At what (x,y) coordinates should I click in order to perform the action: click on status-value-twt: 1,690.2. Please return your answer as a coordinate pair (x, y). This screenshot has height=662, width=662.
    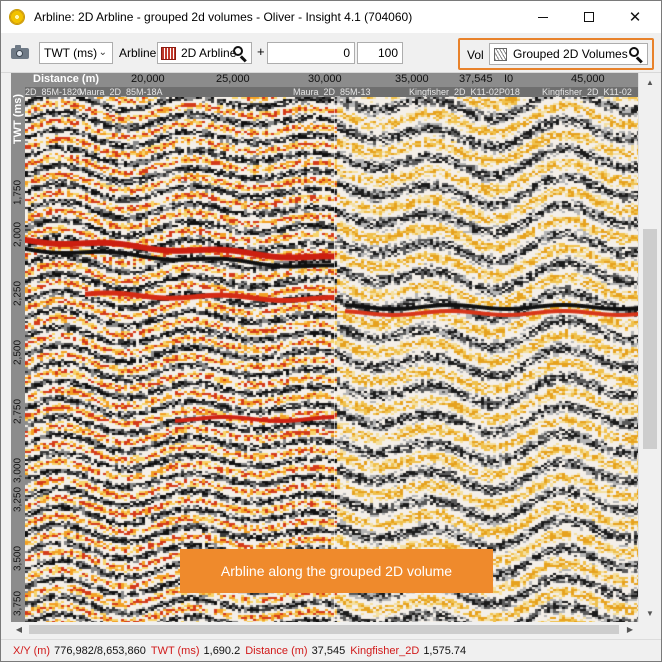
    Looking at the image, I should click on (222, 650).